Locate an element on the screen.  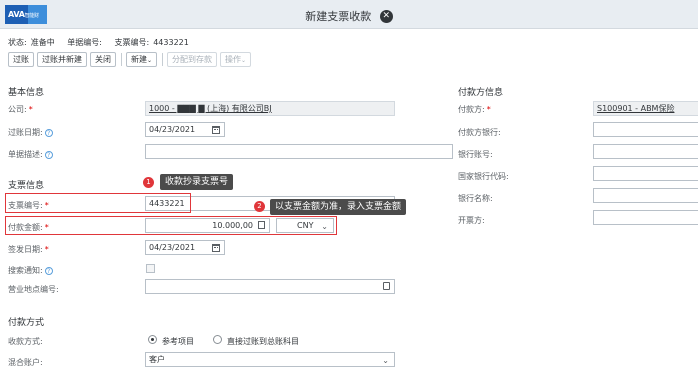
description-label: 单据描述:? is located at coordinates (30, 154).